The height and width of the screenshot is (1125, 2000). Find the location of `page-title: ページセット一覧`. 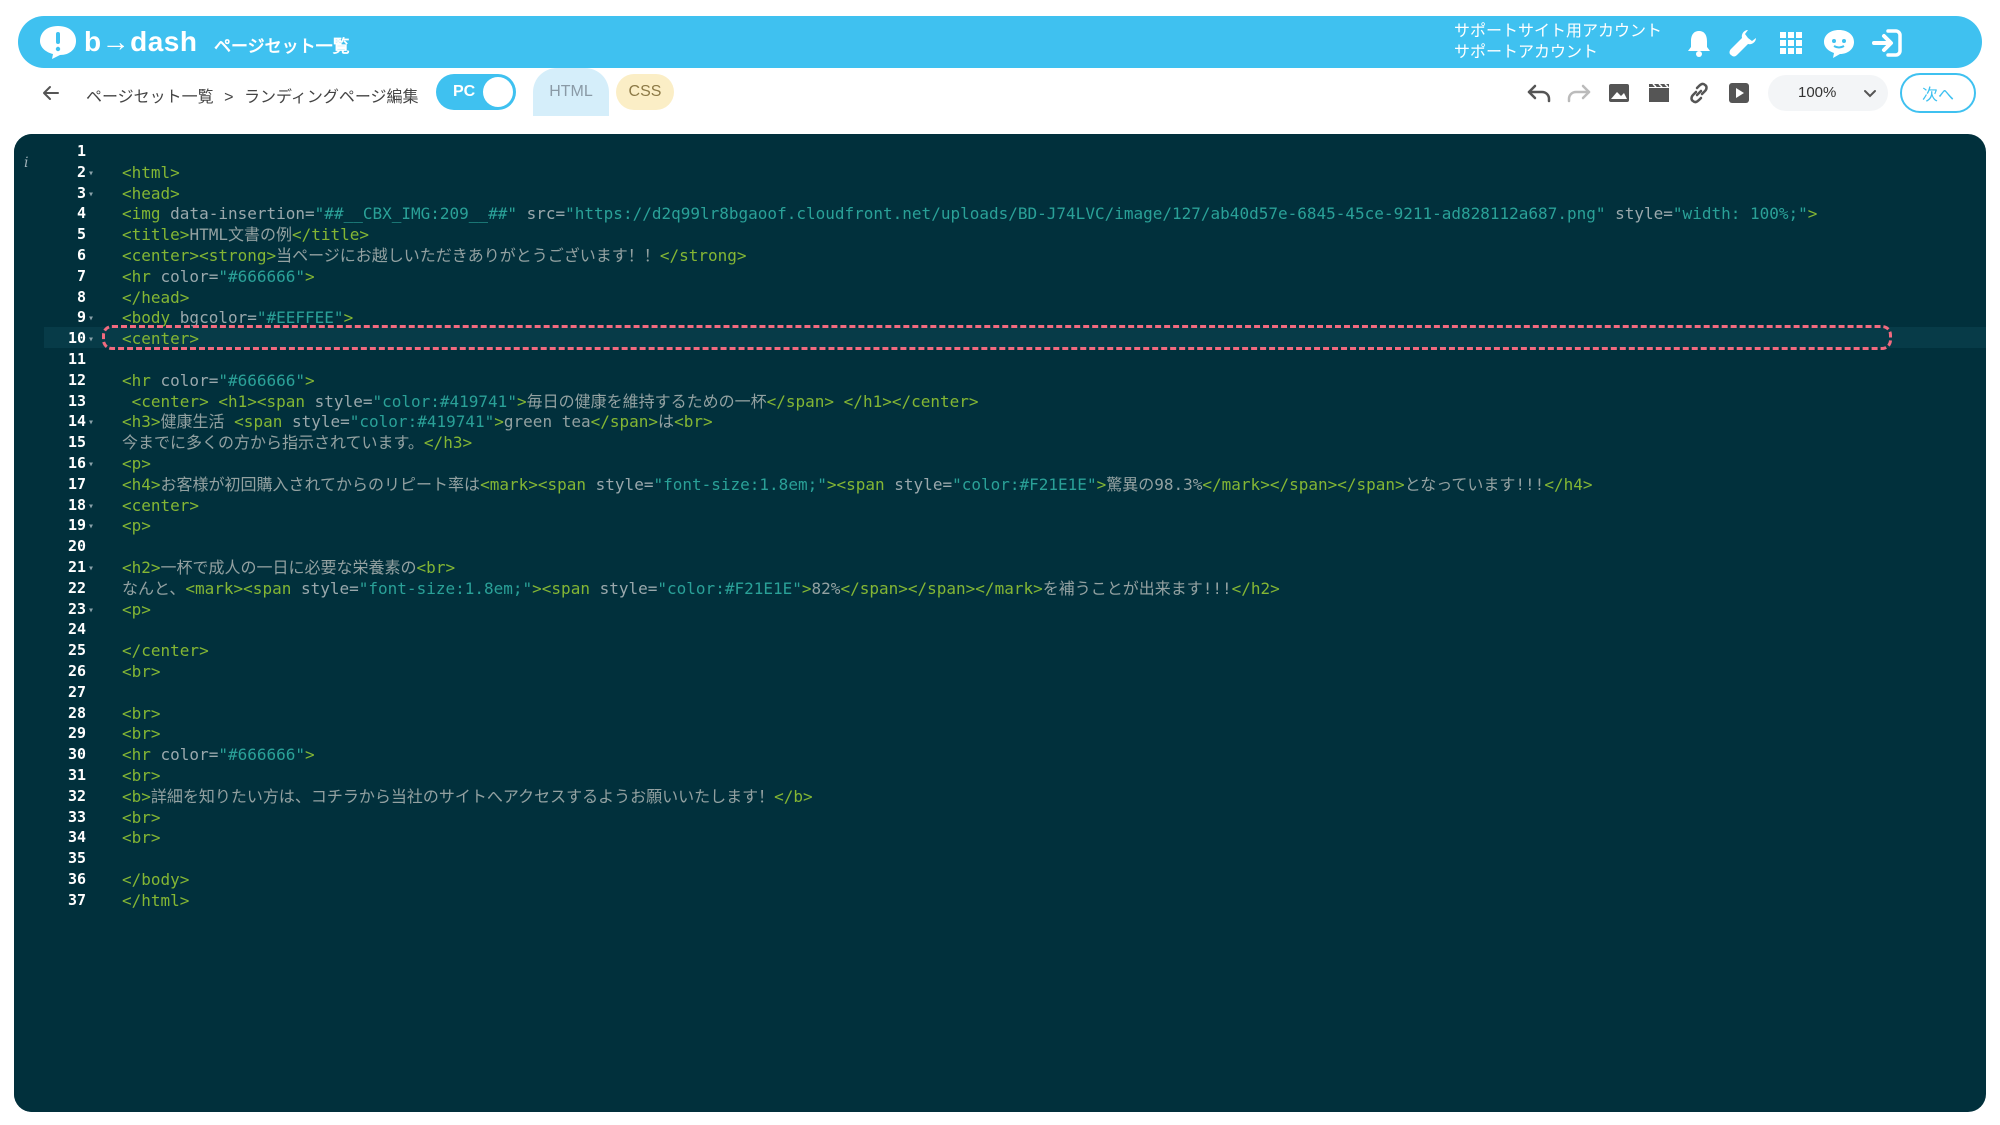

page-title: ページセット一覧 is located at coordinates (282, 44).